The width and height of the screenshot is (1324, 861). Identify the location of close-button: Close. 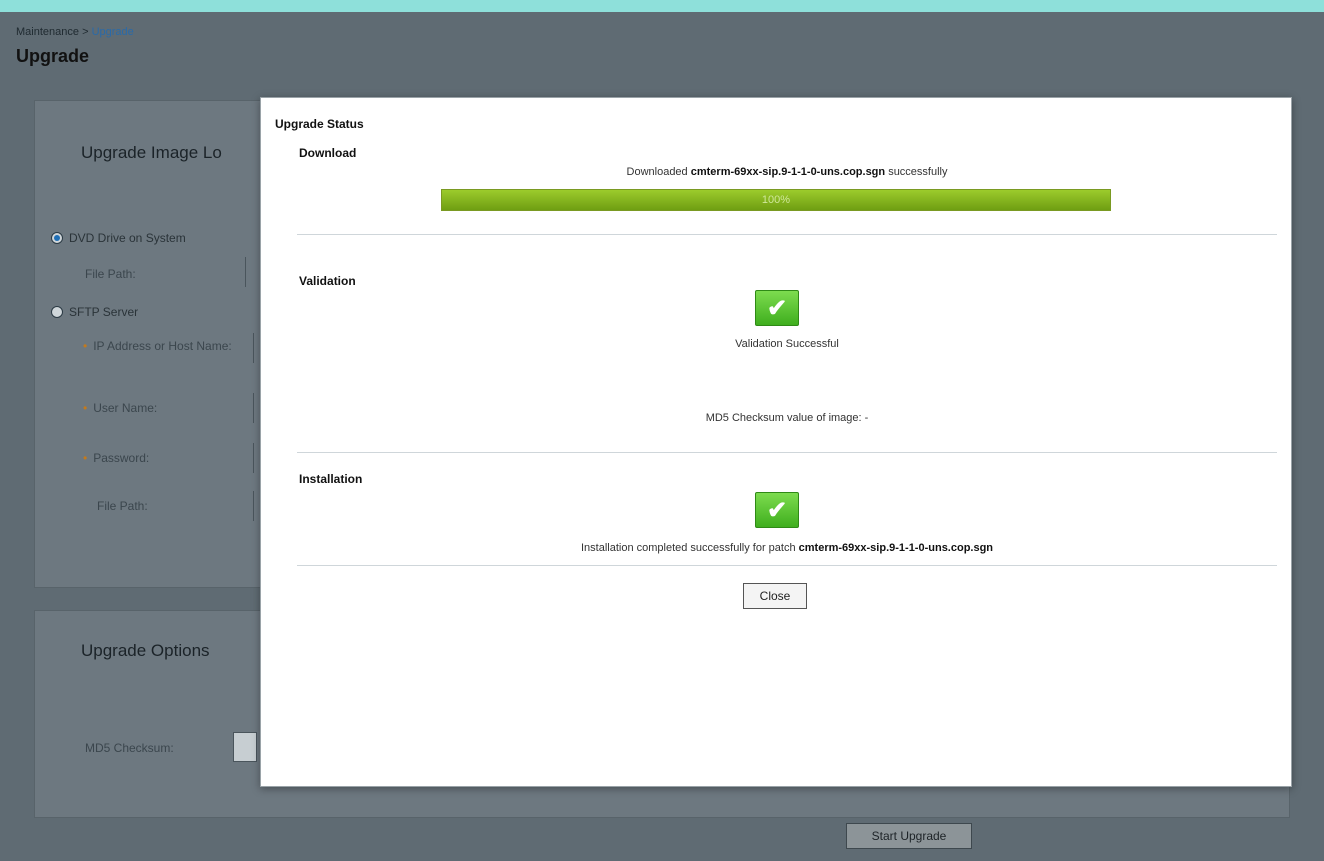
(775, 596).